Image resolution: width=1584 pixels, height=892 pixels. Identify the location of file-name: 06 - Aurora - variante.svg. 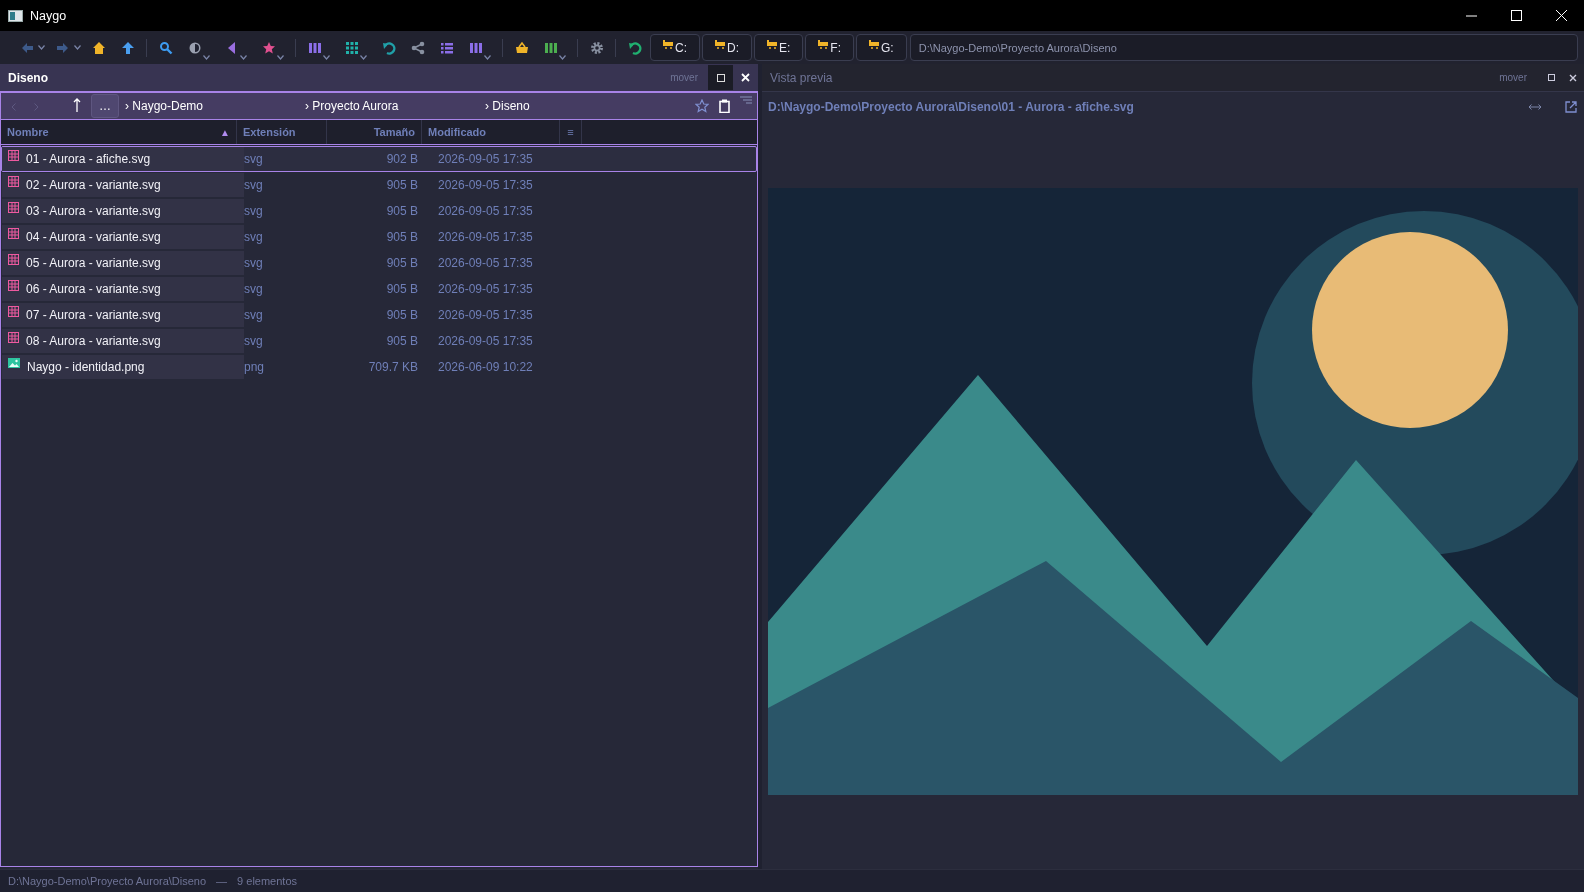
(93, 289).